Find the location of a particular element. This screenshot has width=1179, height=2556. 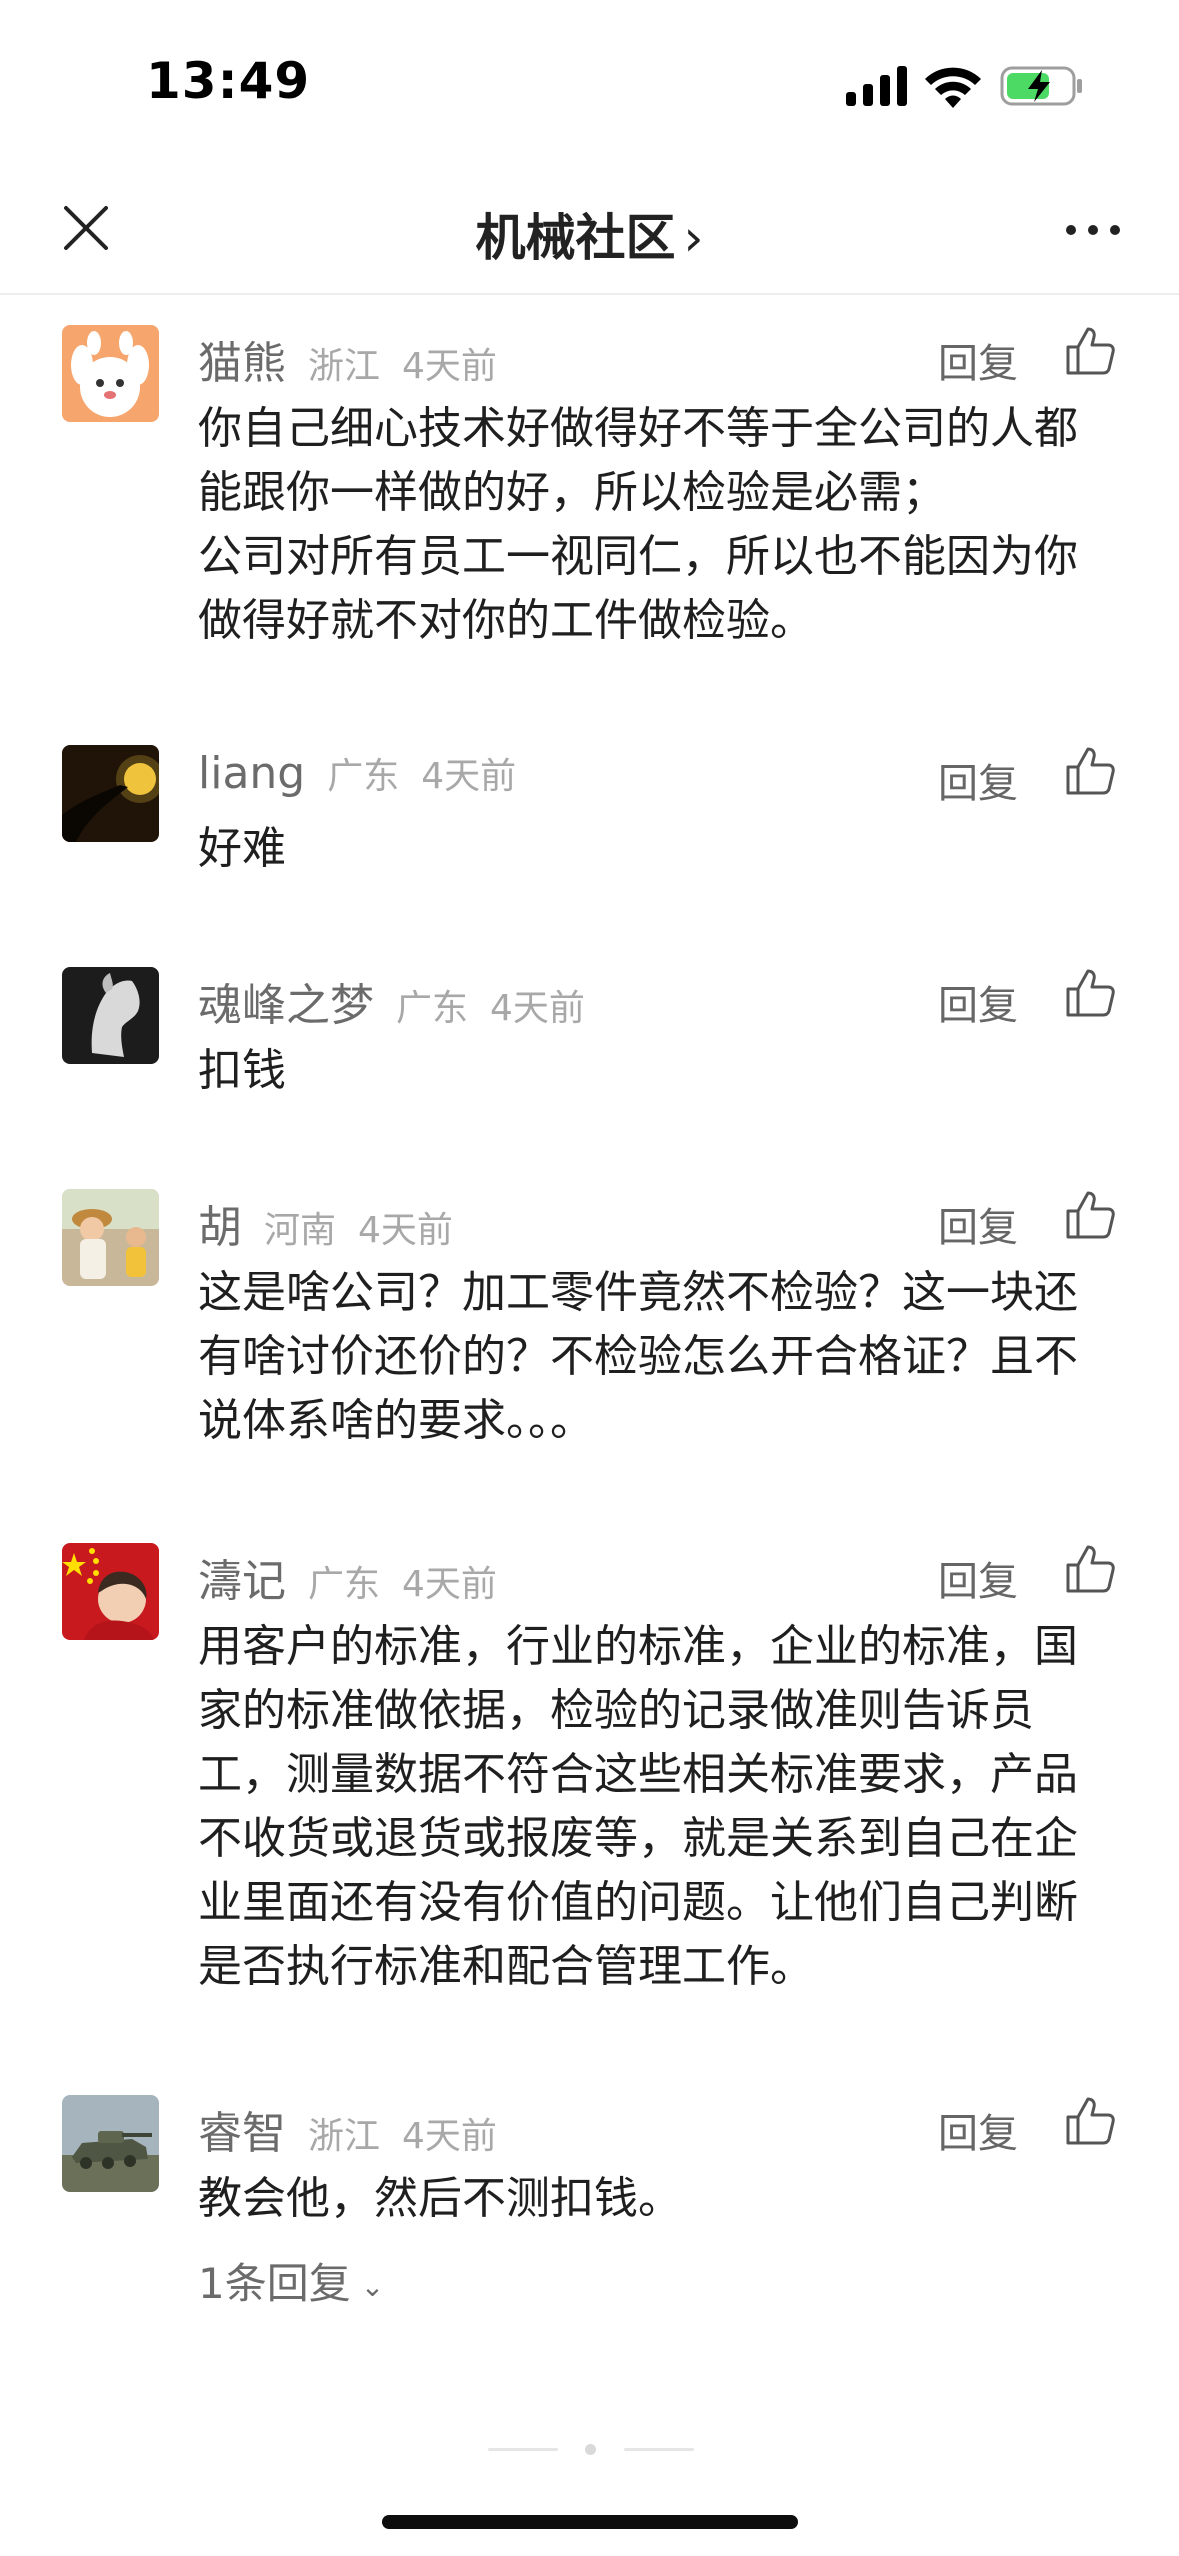

page-indicator-dot is located at coordinates (590, 2449).